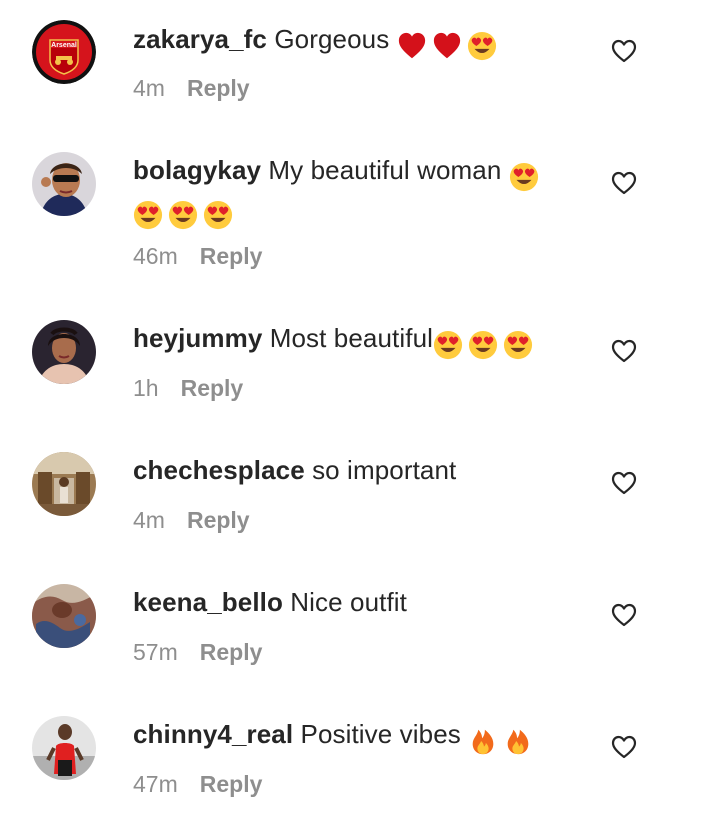 The height and width of the screenshot is (819, 720). I want to click on comment-text: zakarya_fc Gorgeous, so click(358, 42).